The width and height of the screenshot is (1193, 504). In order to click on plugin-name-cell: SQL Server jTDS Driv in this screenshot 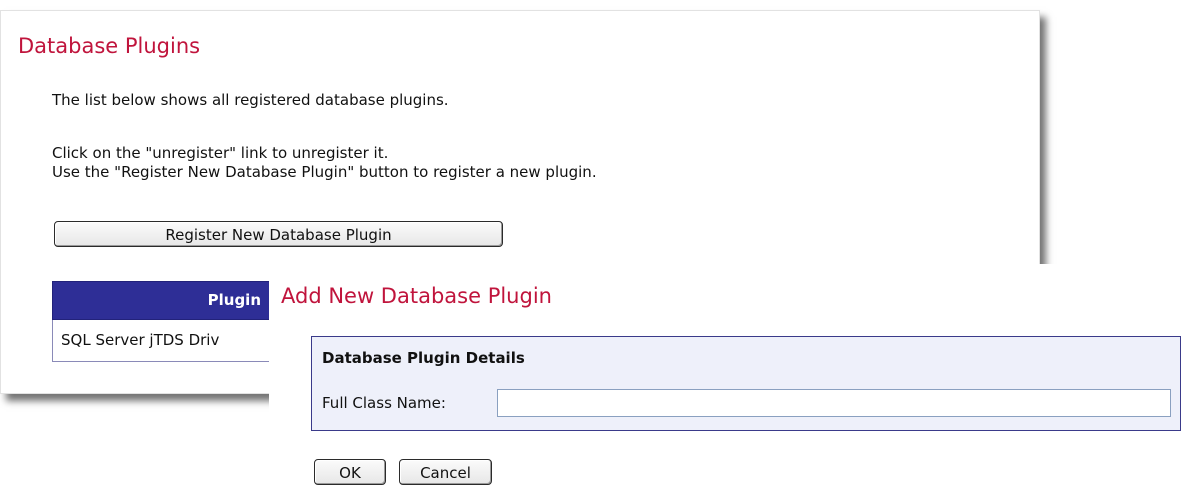, I will do `click(140, 340)`.